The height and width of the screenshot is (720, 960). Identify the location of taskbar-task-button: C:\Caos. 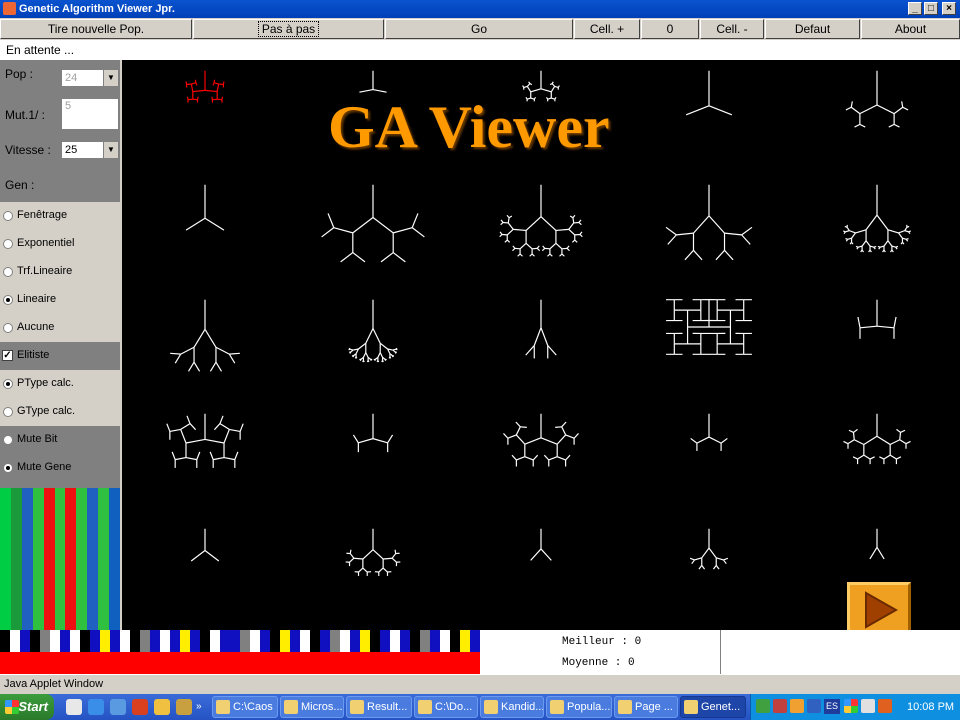
(245, 707).